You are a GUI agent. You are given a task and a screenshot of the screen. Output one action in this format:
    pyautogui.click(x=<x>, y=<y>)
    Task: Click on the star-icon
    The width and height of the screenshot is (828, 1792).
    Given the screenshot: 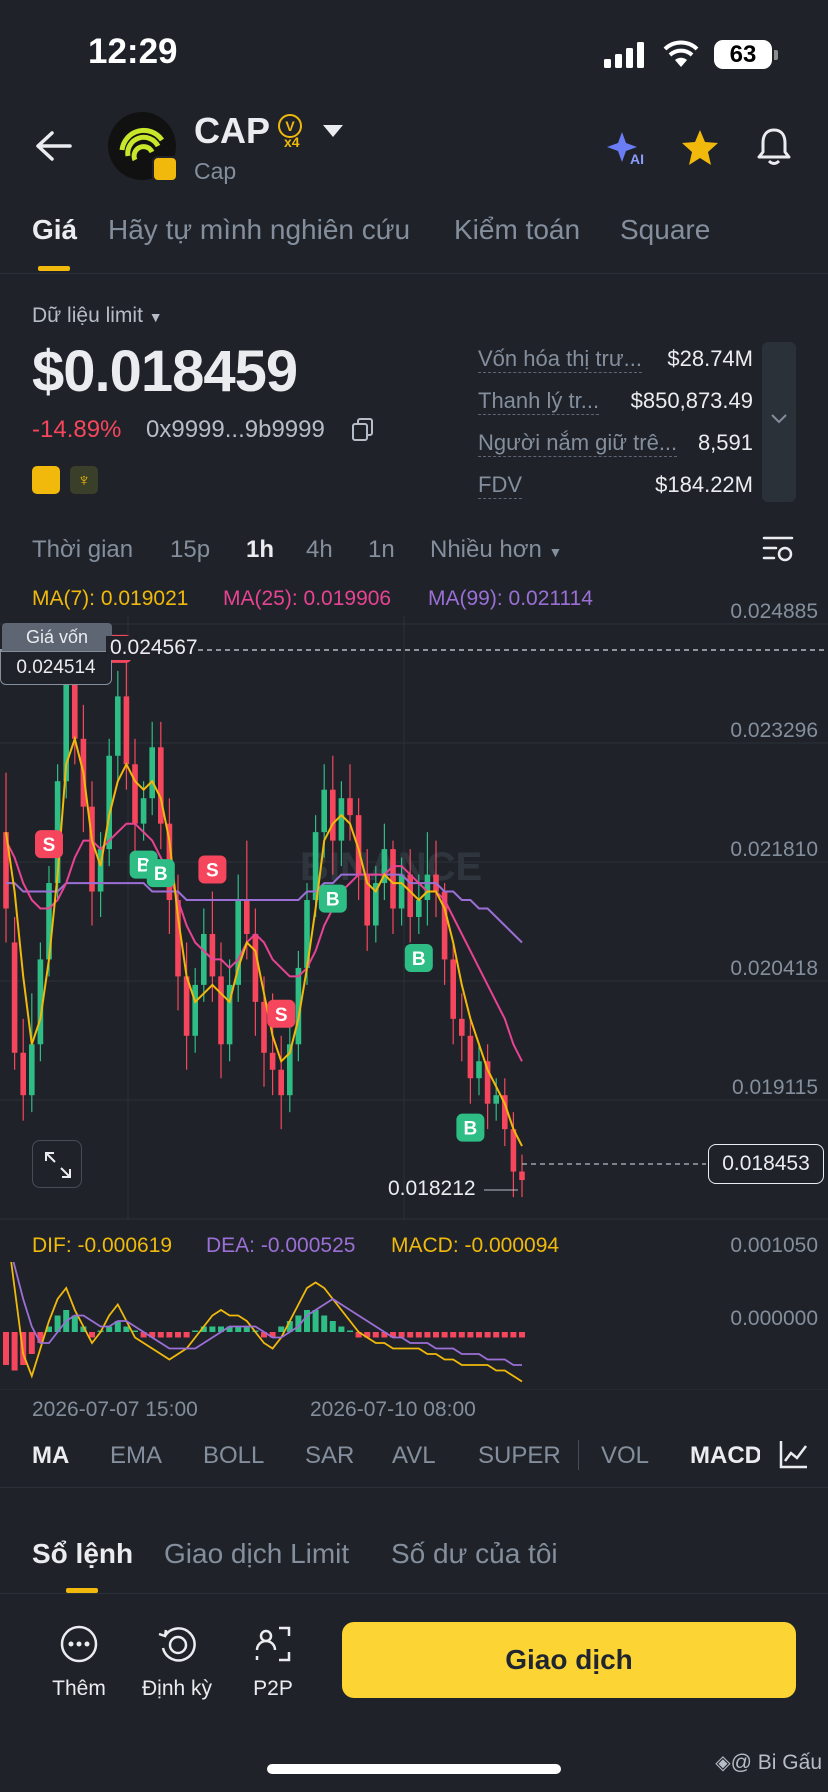 What is the action you would take?
    pyautogui.click(x=700, y=147)
    